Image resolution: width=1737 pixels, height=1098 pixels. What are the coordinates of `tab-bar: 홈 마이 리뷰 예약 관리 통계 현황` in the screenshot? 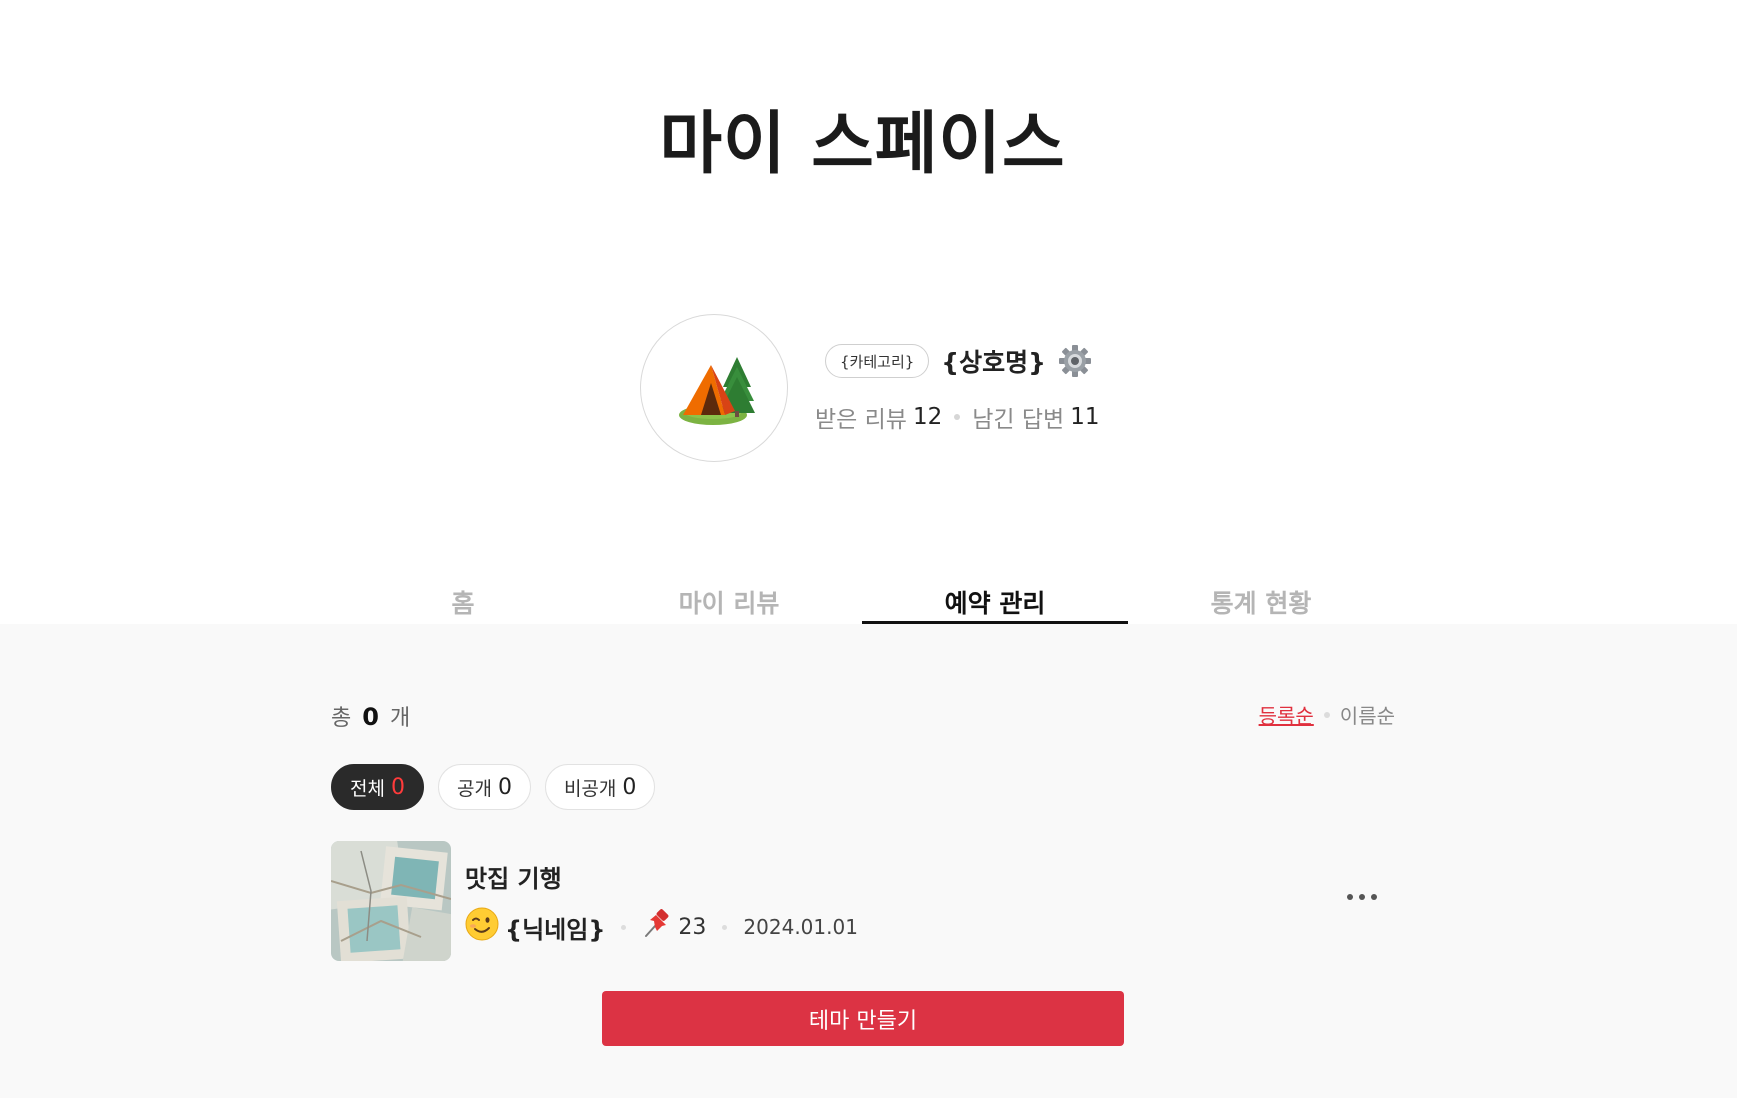 It's located at (862, 601).